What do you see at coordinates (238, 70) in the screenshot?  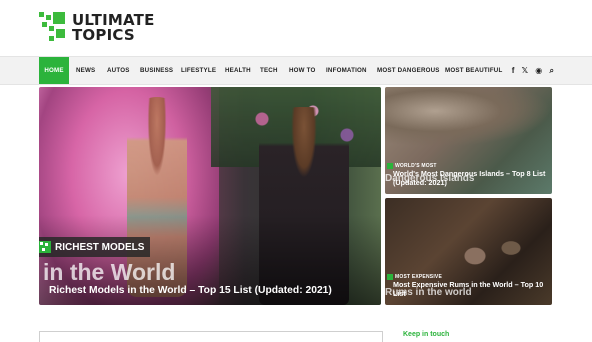 I see `nav-item-health: HEALTH` at bounding box center [238, 70].